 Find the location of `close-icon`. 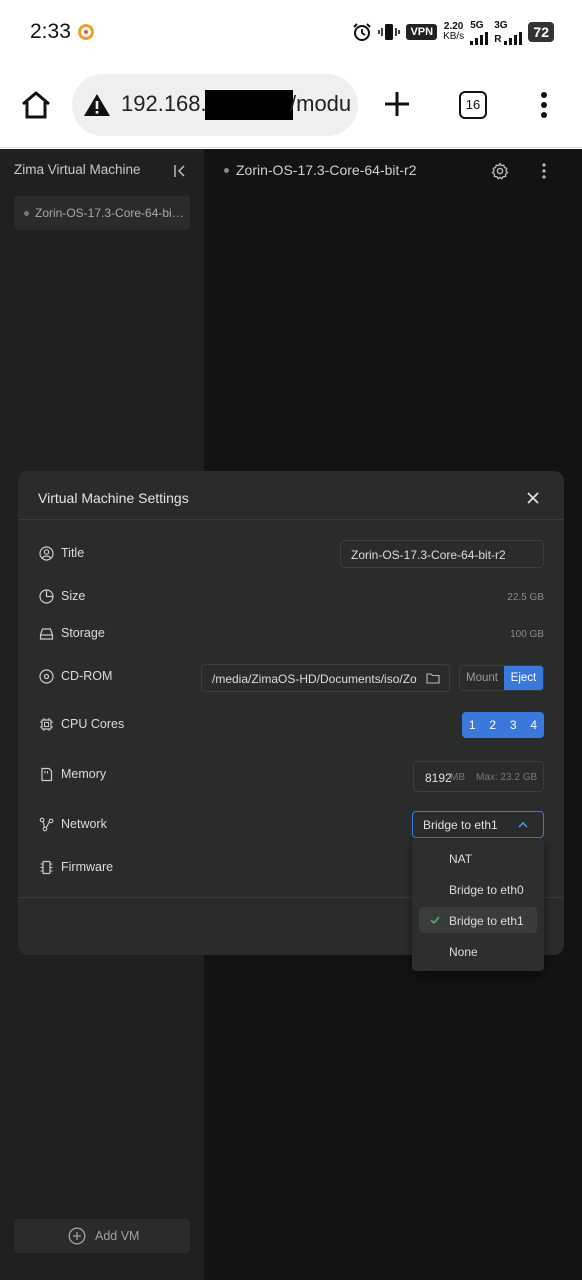

close-icon is located at coordinates (533, 498).